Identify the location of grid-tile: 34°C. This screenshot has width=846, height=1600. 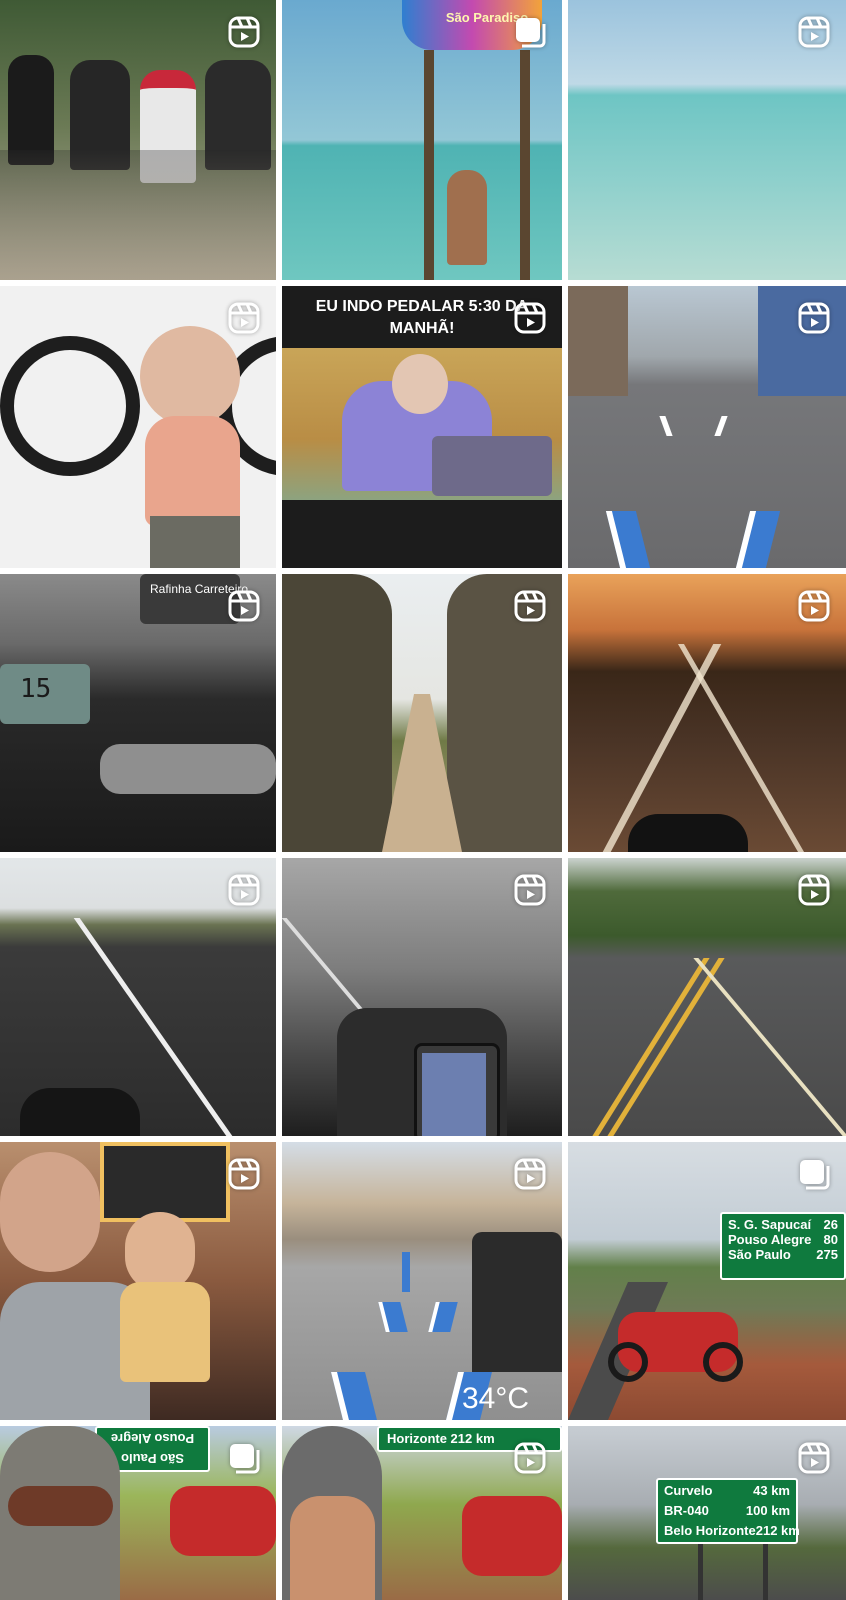
(422, 1281).